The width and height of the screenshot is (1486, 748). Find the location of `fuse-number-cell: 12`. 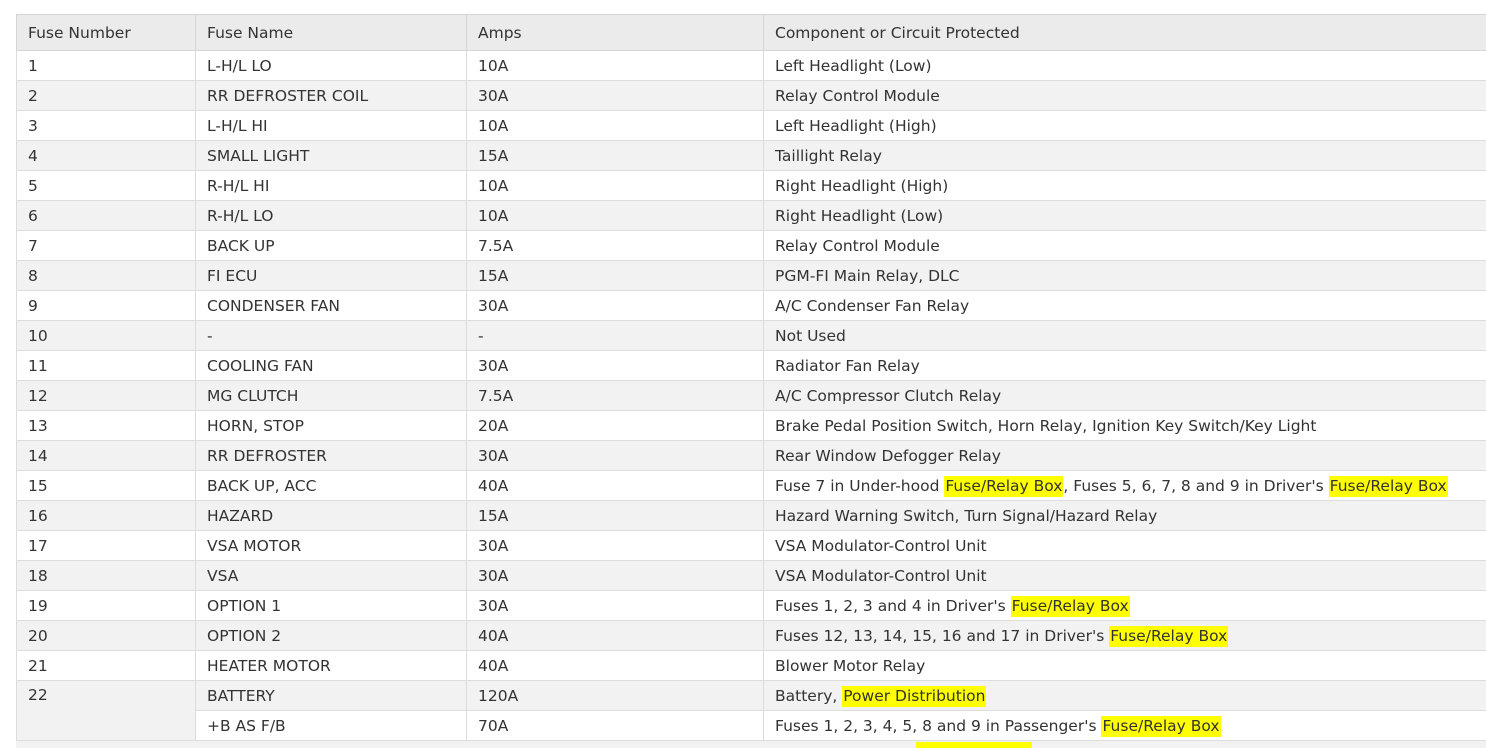

fuse-number-cell: 12 is located at coordinates (106, 395).